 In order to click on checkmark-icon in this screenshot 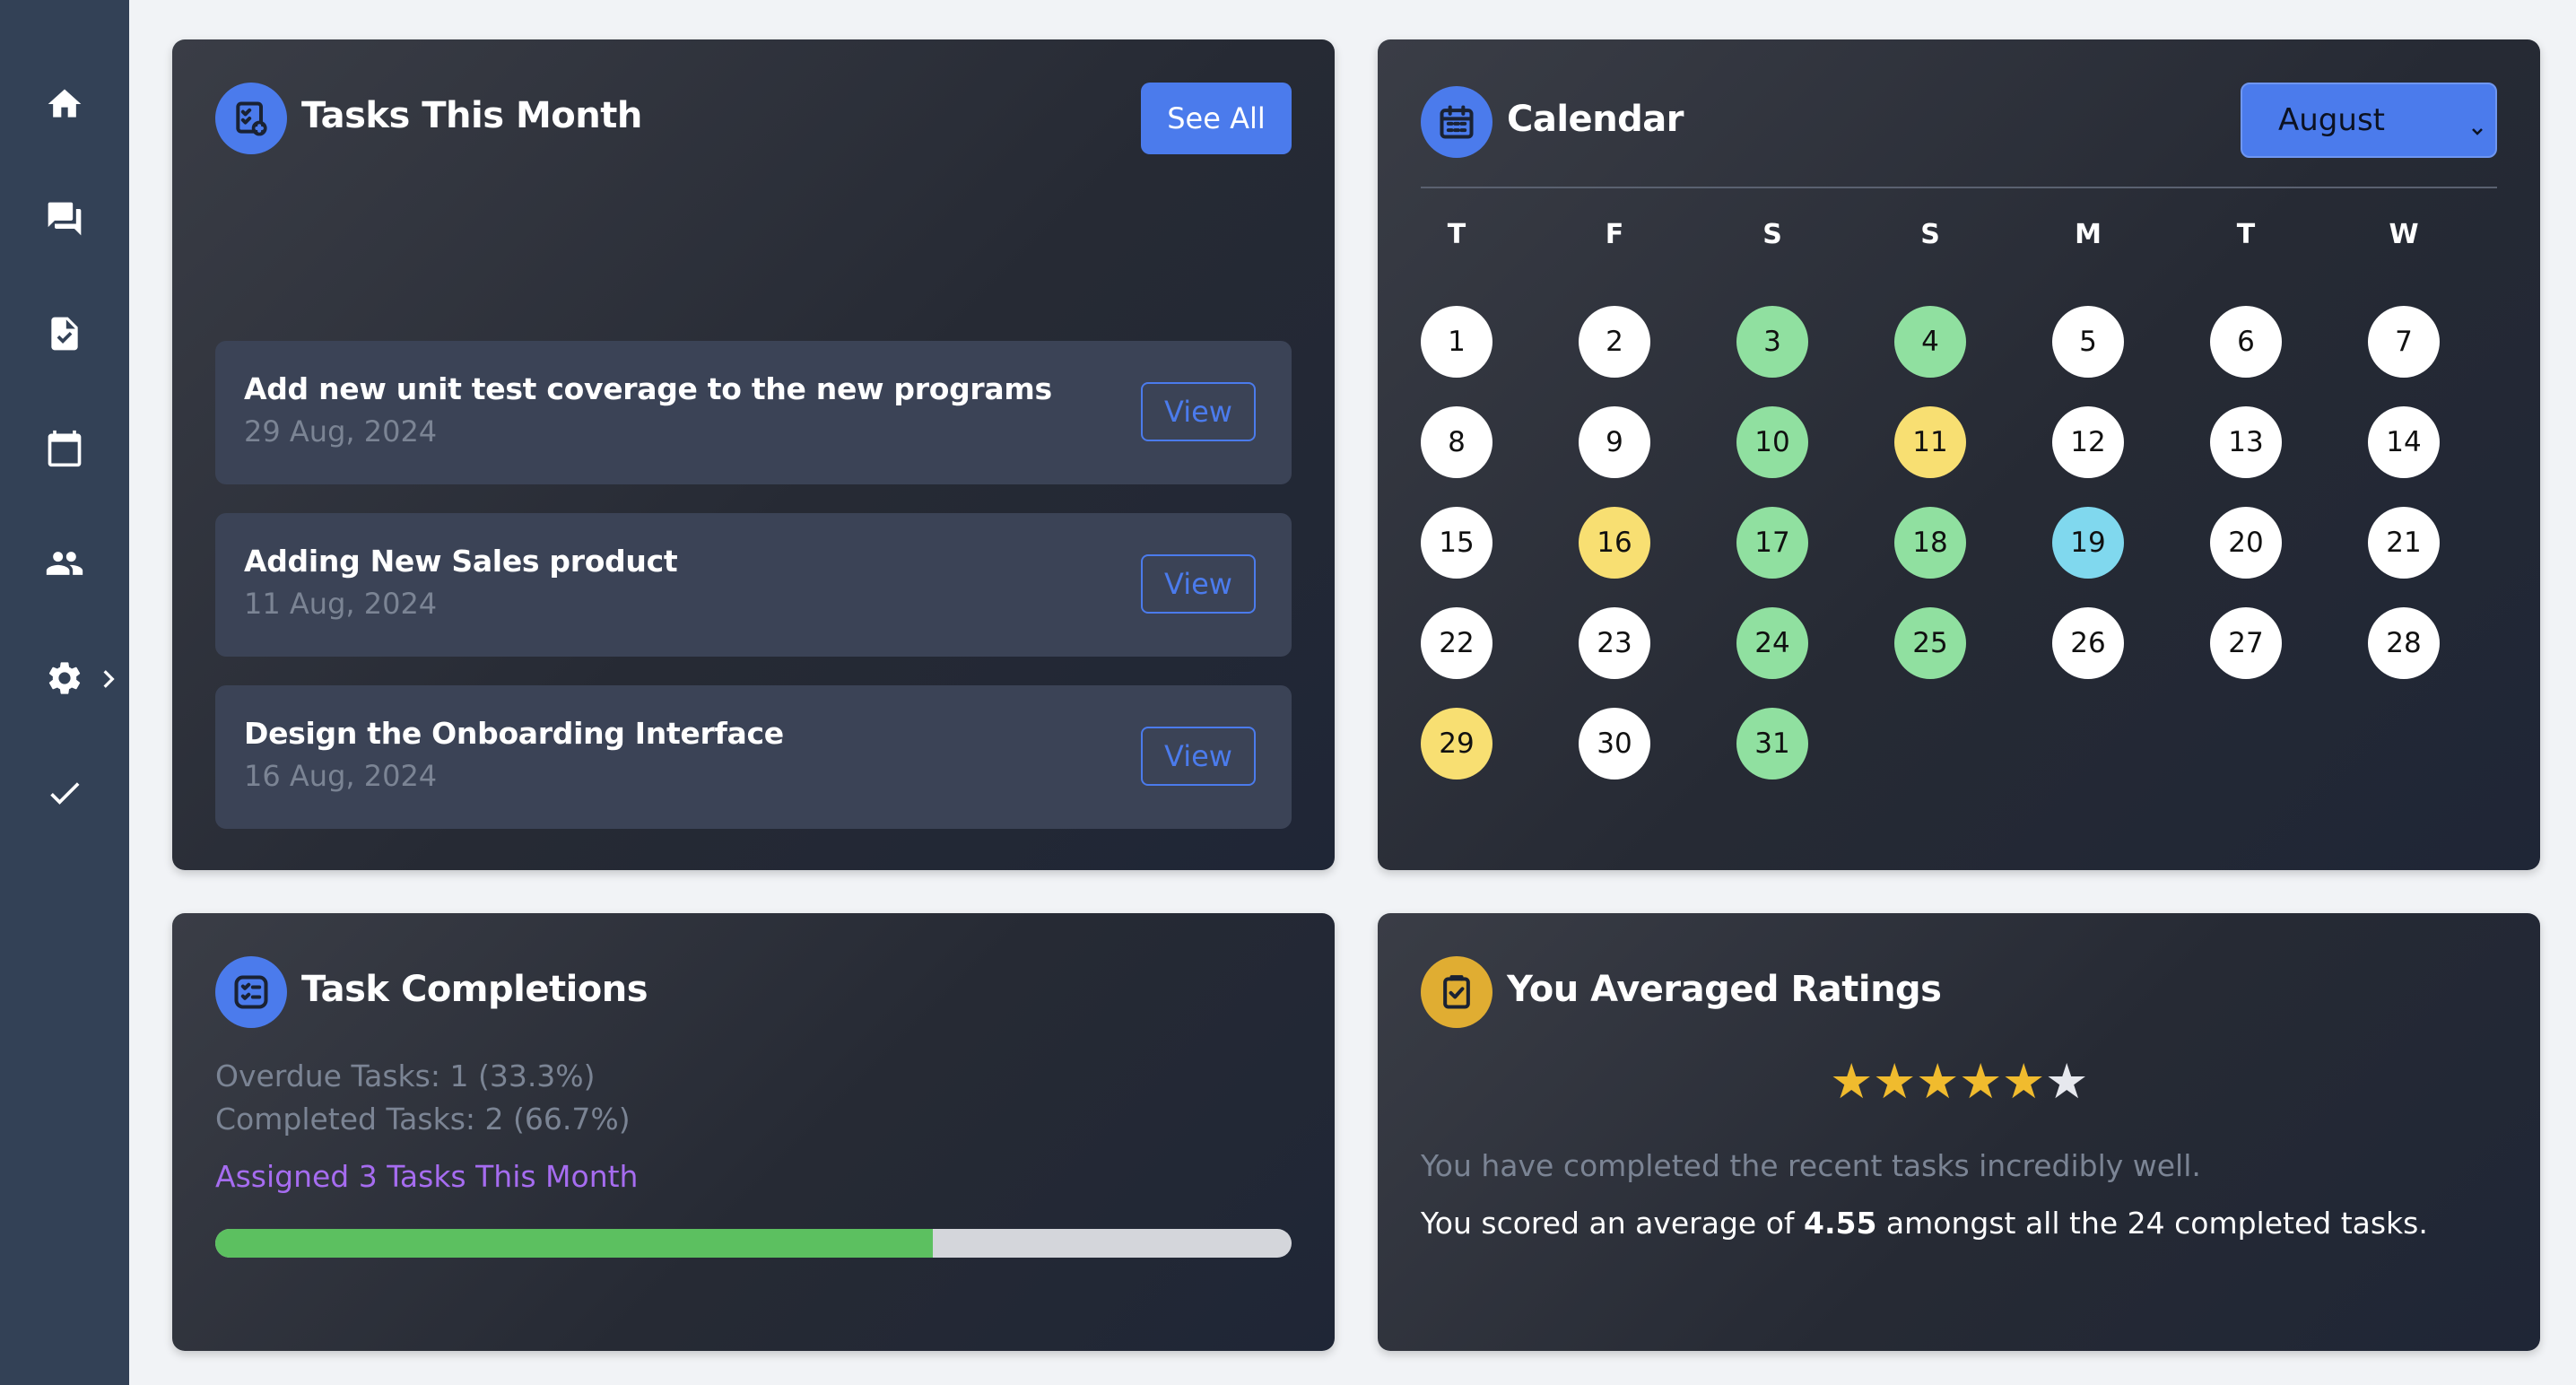, I will do `click(65, 793)`.